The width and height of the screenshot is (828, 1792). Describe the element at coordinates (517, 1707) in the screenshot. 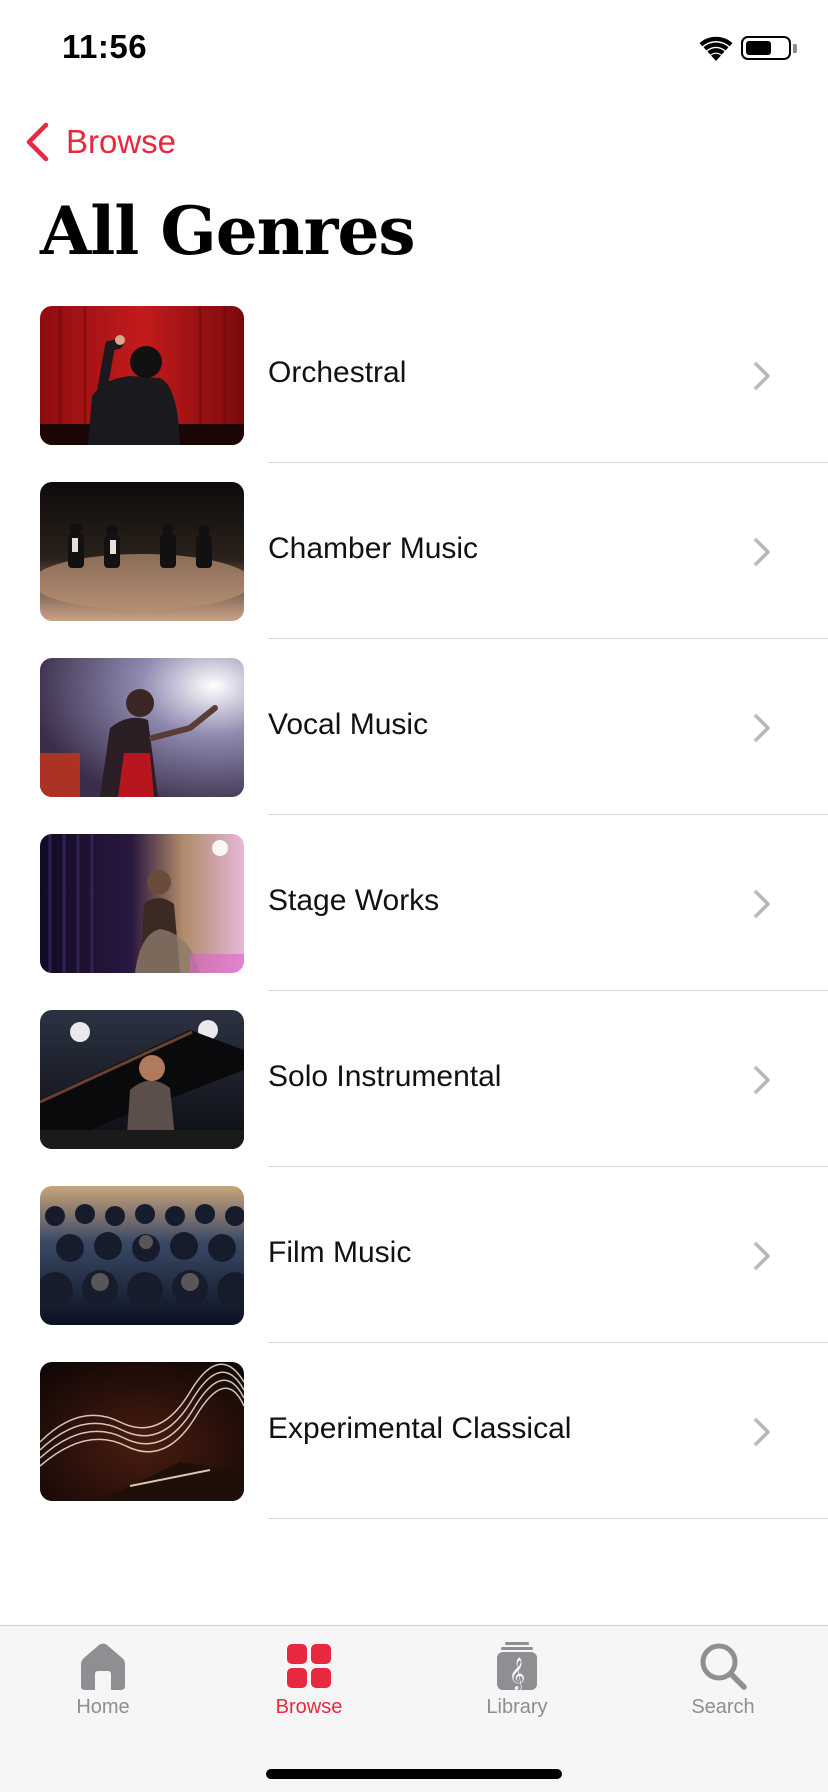

I see `tab-label: Library` at that location.